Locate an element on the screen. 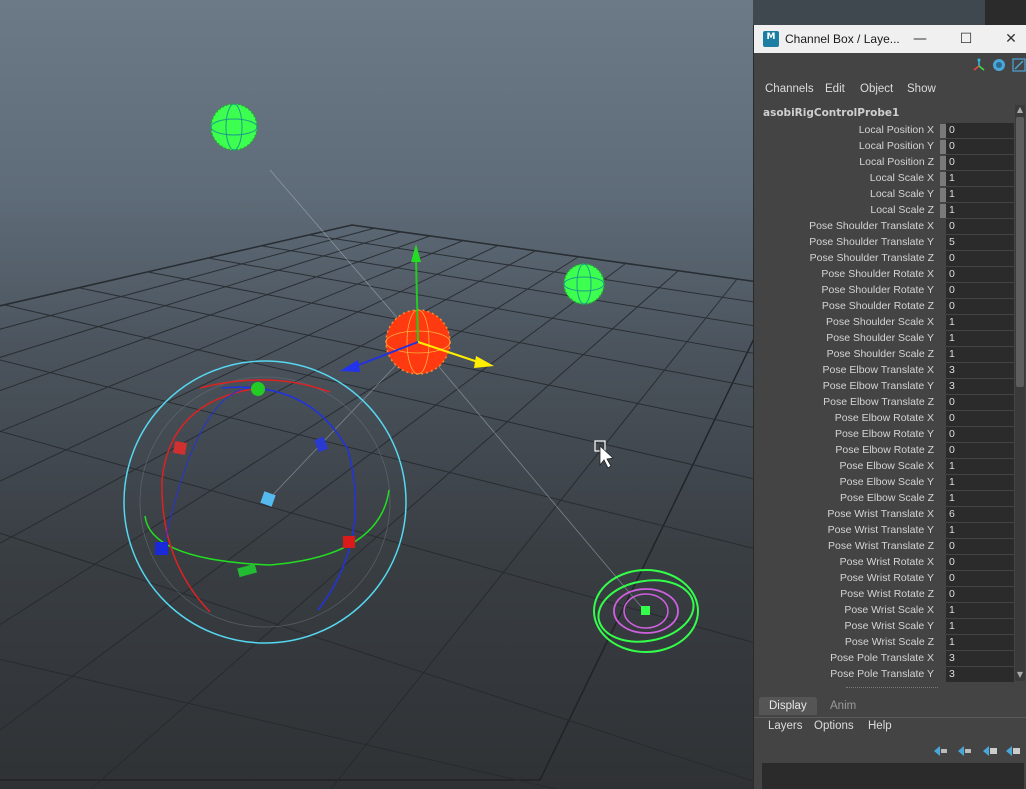 Image resolution: width=1026 pixels, height=789 pixels. channel-label: Pose Shoulder Scale X is located at coordinates (880, 322).